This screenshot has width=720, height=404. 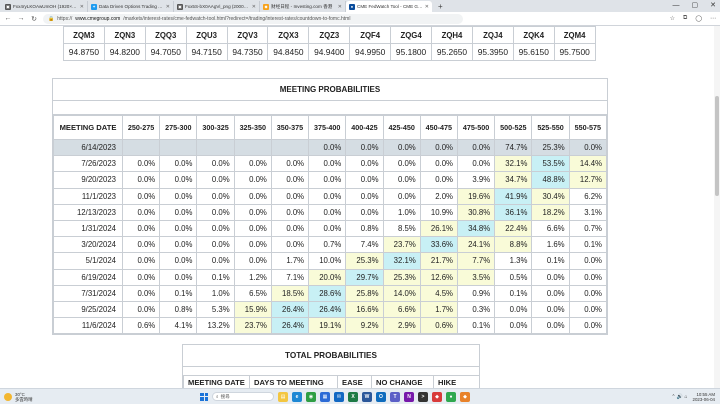 I want to click on more-menu-icon: ⋯, so click(x=713, y=18).